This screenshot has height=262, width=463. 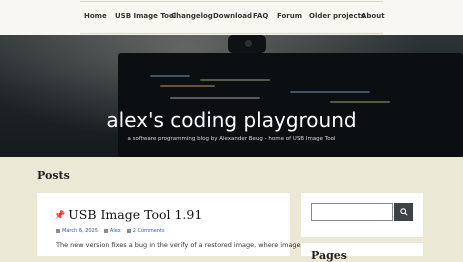 What do you see at coordinates (128, 230) in the screenshot?
I see `comment-icon` at bounding box center [128, 230].